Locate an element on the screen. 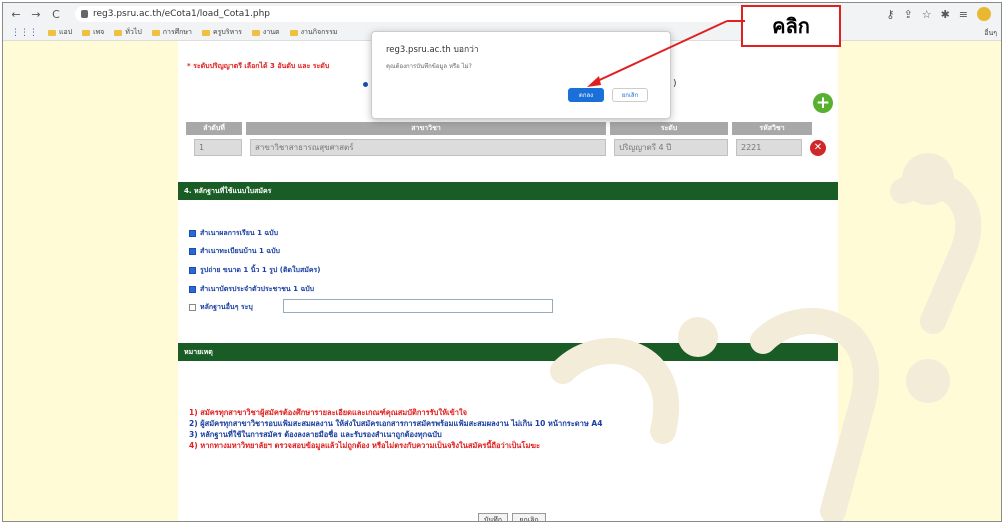  dialog-message: คุณต้องการบันทึกข้อมูล หรือ ไม่? is located at coordinates (429, 66).